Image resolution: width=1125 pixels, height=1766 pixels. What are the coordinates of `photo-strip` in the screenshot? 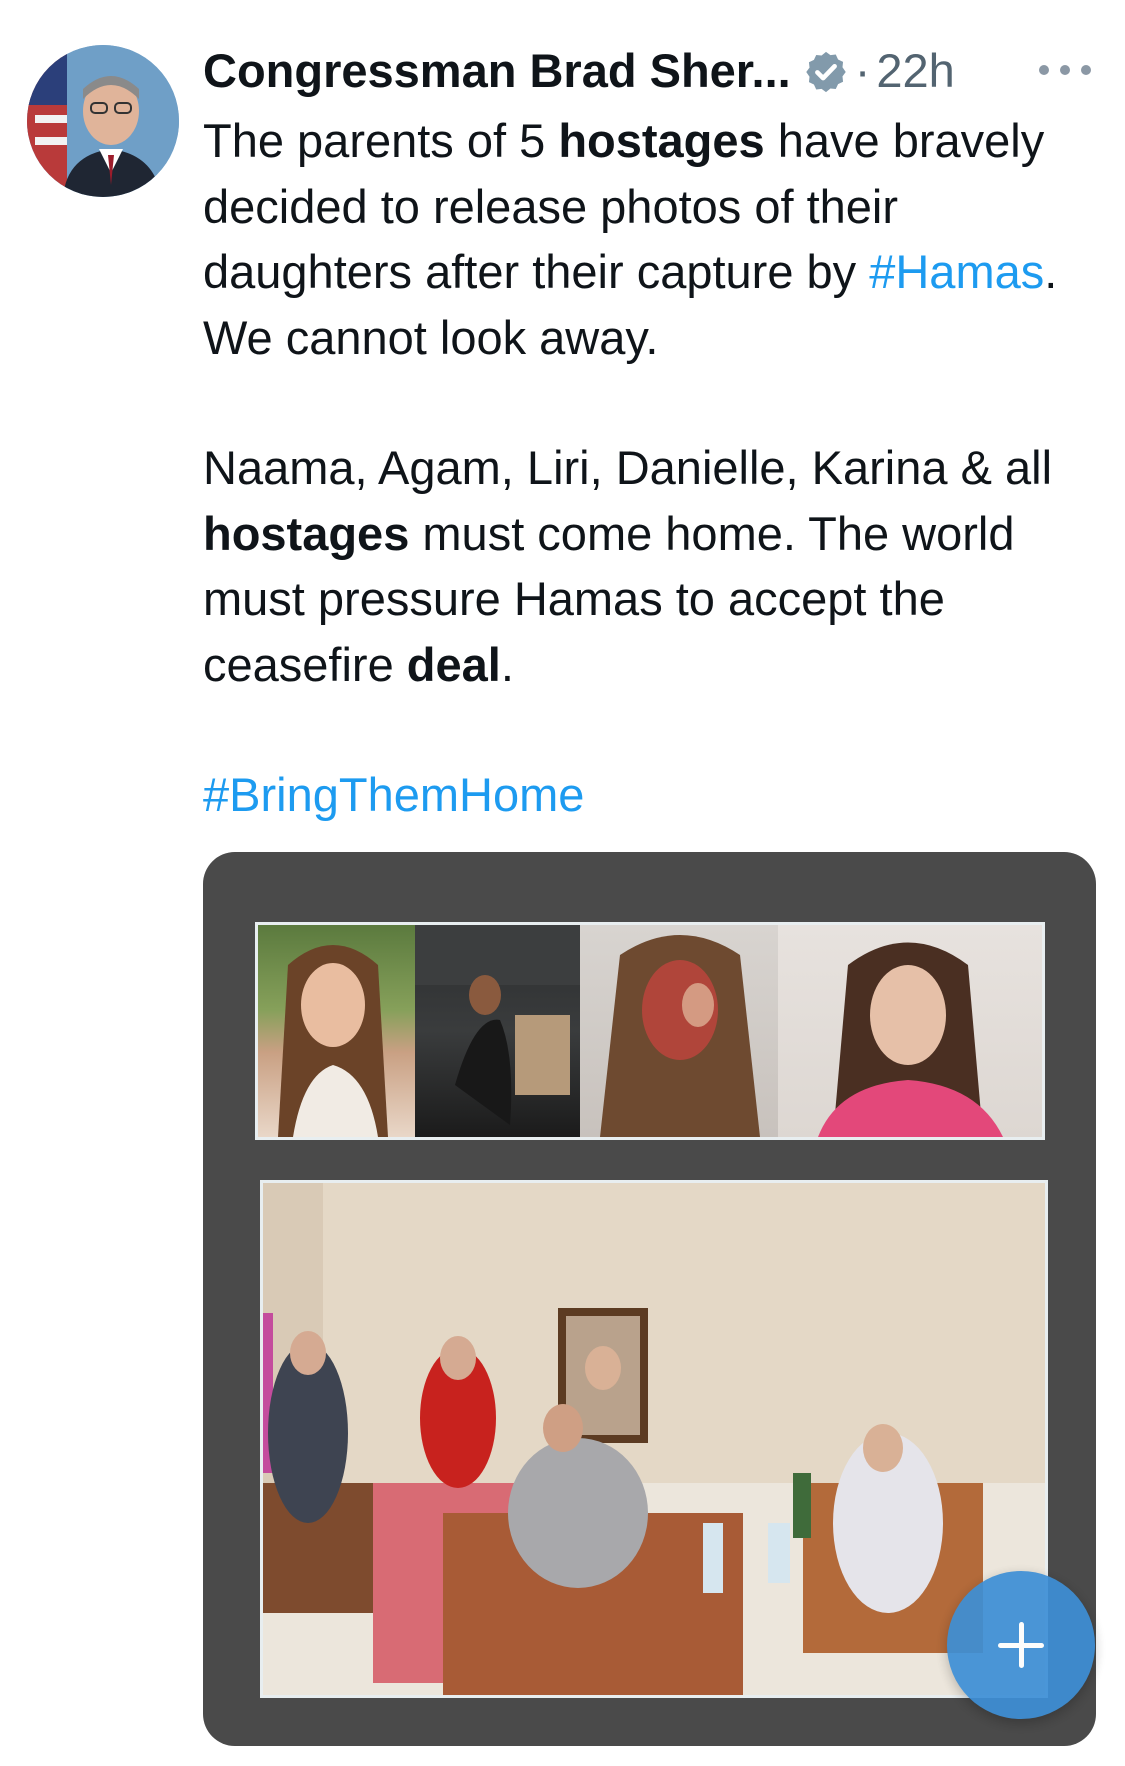 It's located at (650, 1031).